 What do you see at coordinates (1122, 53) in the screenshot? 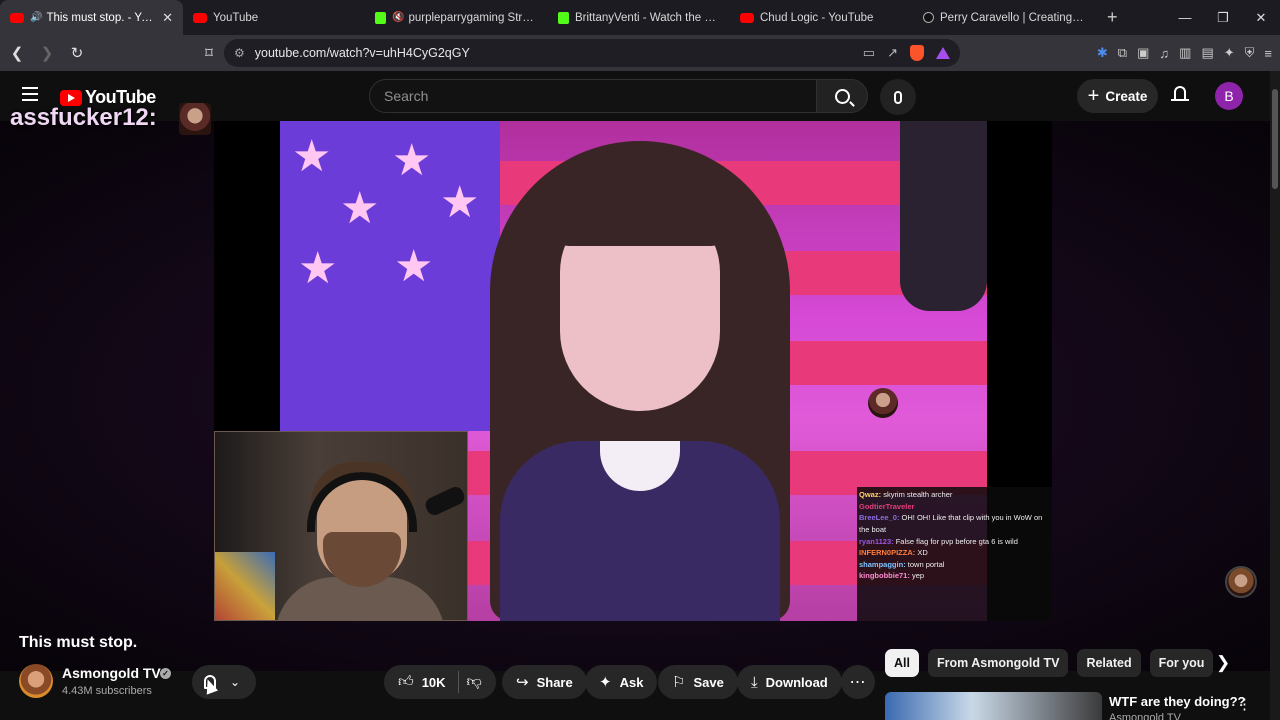
I see `extensions-icon: ⧉` at bounding box center [1122, 53].